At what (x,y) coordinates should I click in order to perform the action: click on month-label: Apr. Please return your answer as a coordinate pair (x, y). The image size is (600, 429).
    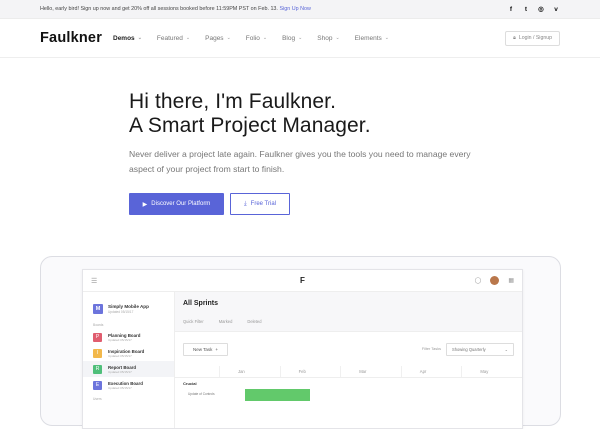
    Looking at the image, I should click on (431, 371).